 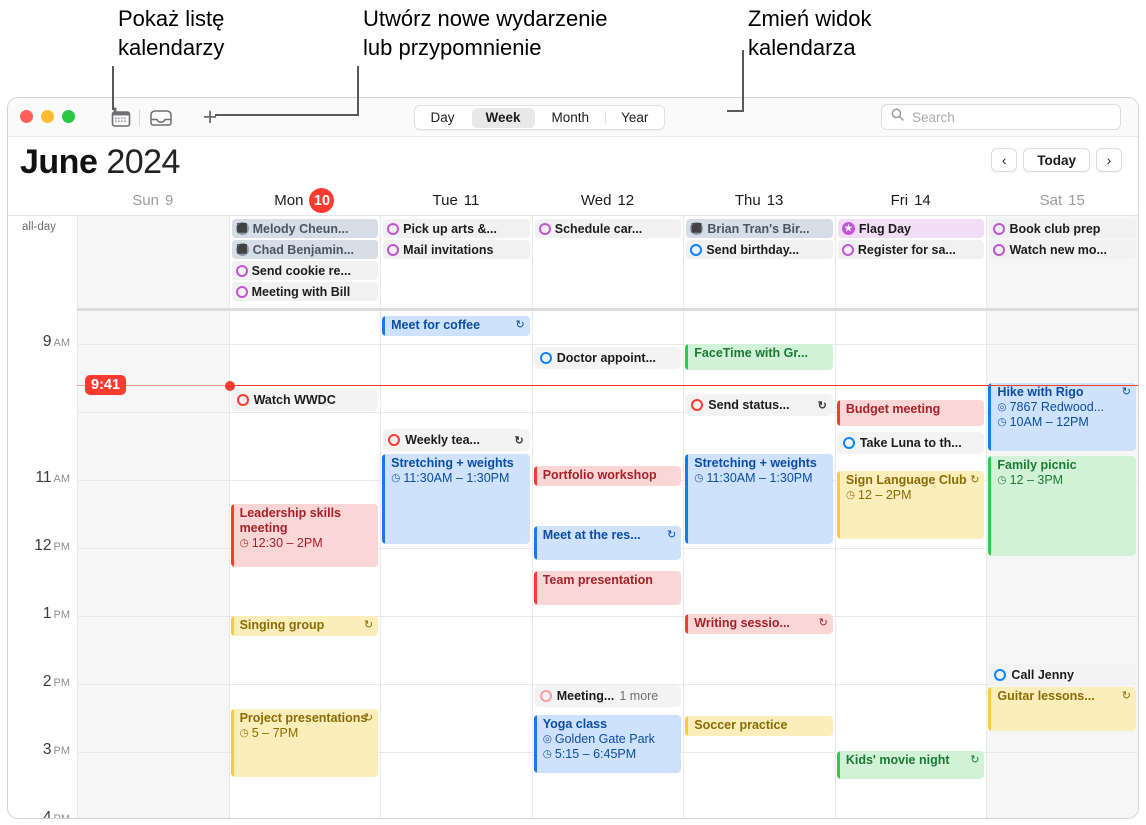 What do you see at coordinates (1062, 200) in the screenshot?
I see `day-header-sat: Sat 15` at bounding box center [1062, 200].